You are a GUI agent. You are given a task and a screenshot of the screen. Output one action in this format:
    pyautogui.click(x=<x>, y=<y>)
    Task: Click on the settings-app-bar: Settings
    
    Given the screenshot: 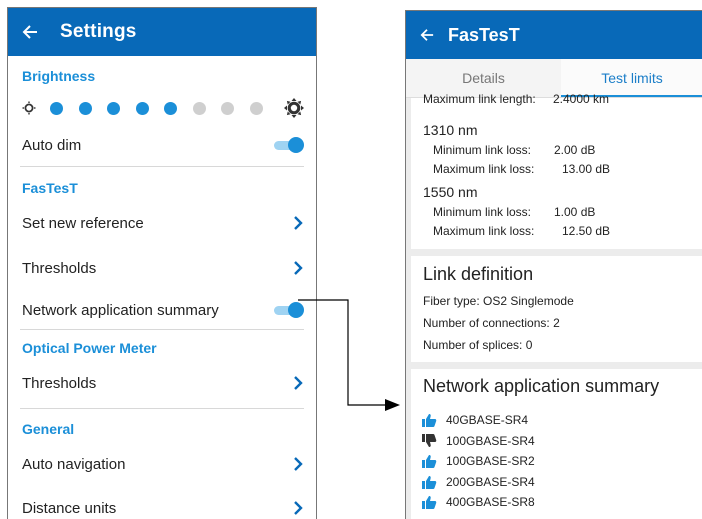 What is the action you would take?
    pyautogui.click(x=162, y=32)
    